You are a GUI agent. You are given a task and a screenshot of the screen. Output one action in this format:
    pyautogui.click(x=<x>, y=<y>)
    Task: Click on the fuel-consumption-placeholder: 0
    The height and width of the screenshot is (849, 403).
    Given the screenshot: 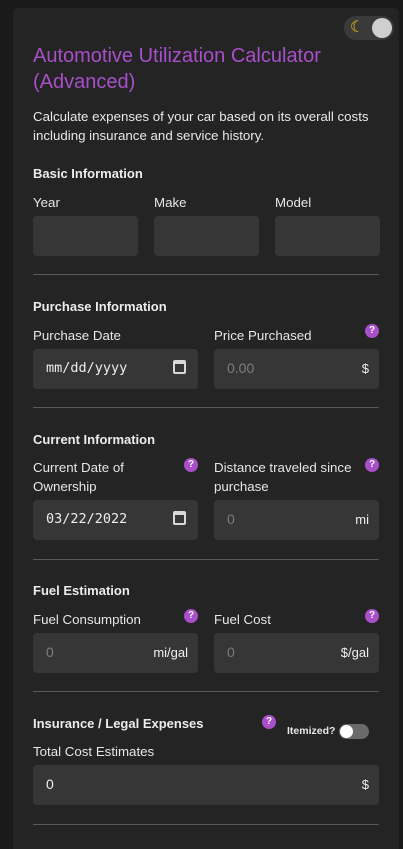 What is the action you would take?
    pyautogui.click(x=50, y=652)
    